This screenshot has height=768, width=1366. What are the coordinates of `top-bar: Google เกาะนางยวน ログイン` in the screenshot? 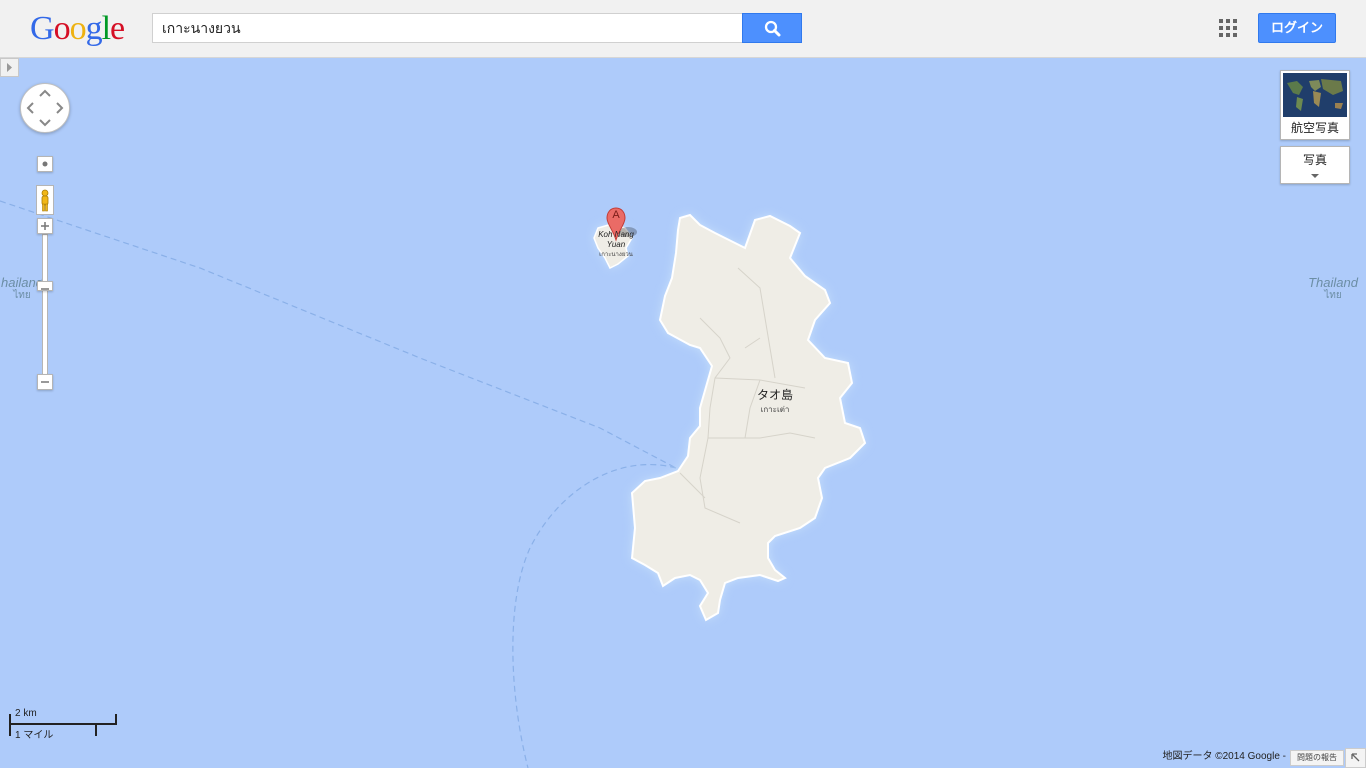 It's located at (683, 29).